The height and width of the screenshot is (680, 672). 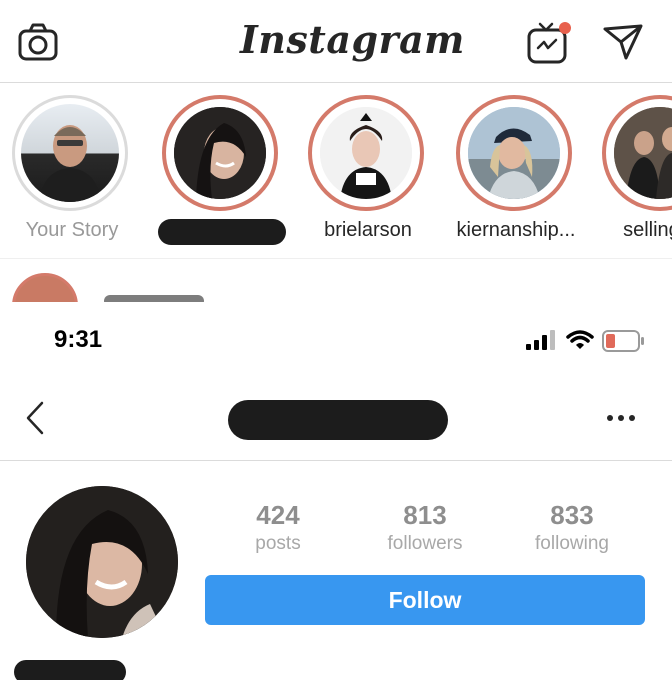 What do you see at coordinates (336, 342) in the screenshot?
I see `status-bar: 9:31` at bounding box center [336, 342].